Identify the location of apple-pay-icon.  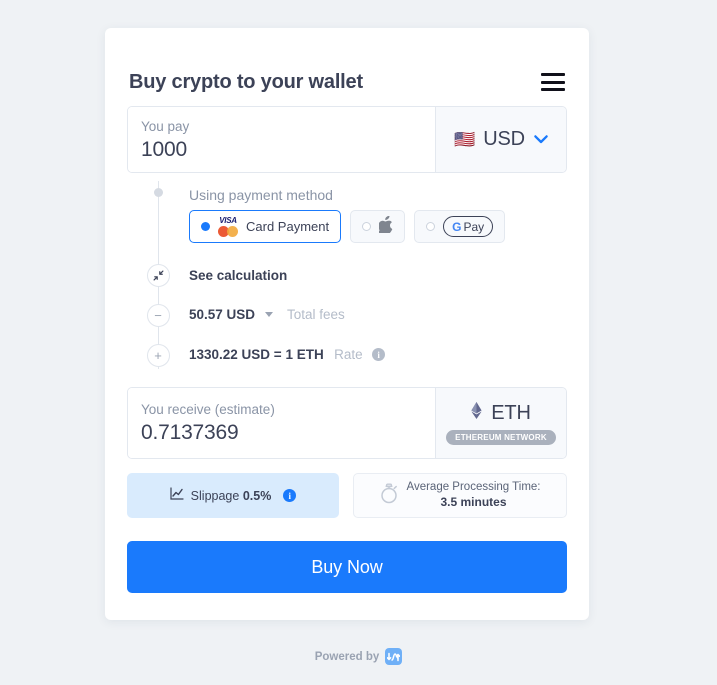
(384, 226).